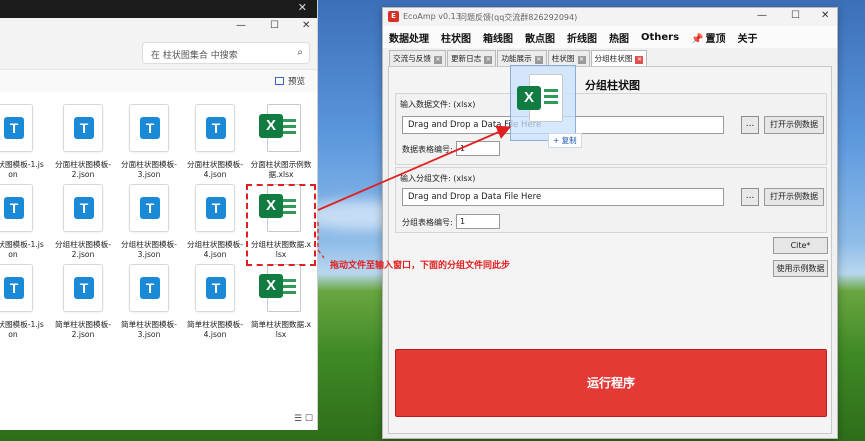  What do you see at coordinates (420, 266) in the screenshot?
I see `annotation-text: 拖动文件至输入窗口，下面的分组文件同此步` at bounding box center [420, 266].